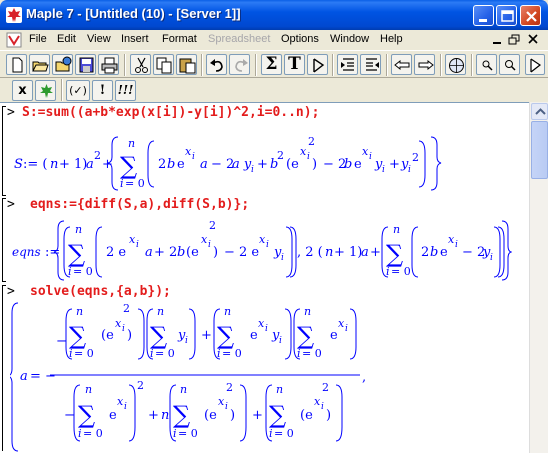 The height and width of the screenshot is (453, 548). Describe the element at coordinates (535, 64) in the screenshot. I see `restart-button` at that location.